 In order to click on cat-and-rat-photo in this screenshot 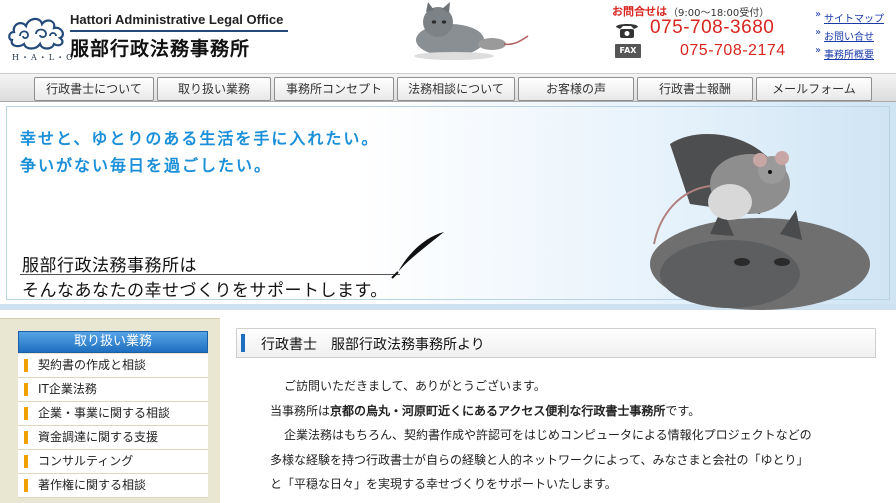, I will do `click(760, 222)`.